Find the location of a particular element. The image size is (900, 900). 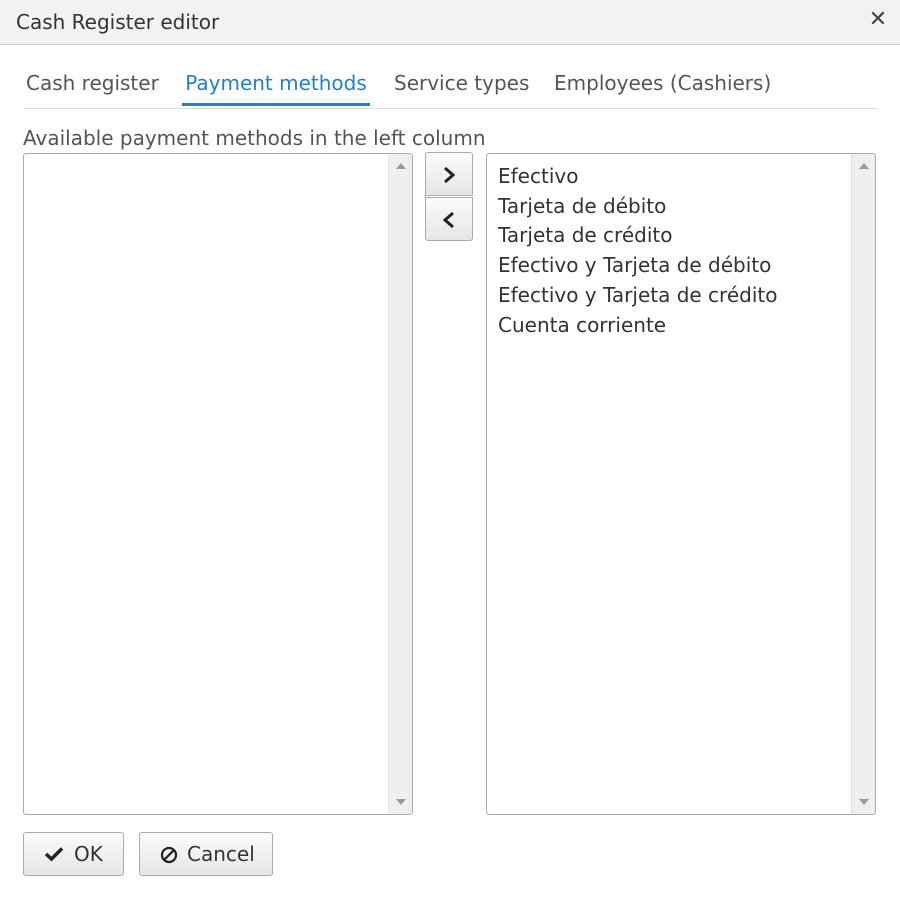

dialog-title: Cash Register editor is located at coordinates (118, 22).